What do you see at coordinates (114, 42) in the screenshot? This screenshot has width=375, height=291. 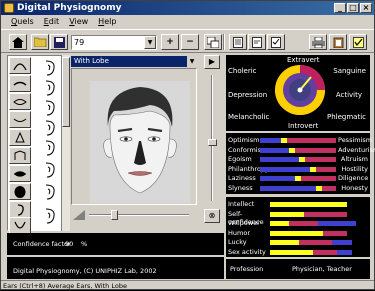 I see `photo-number-combo: 79 ▼` at bounding box center [114, 42].